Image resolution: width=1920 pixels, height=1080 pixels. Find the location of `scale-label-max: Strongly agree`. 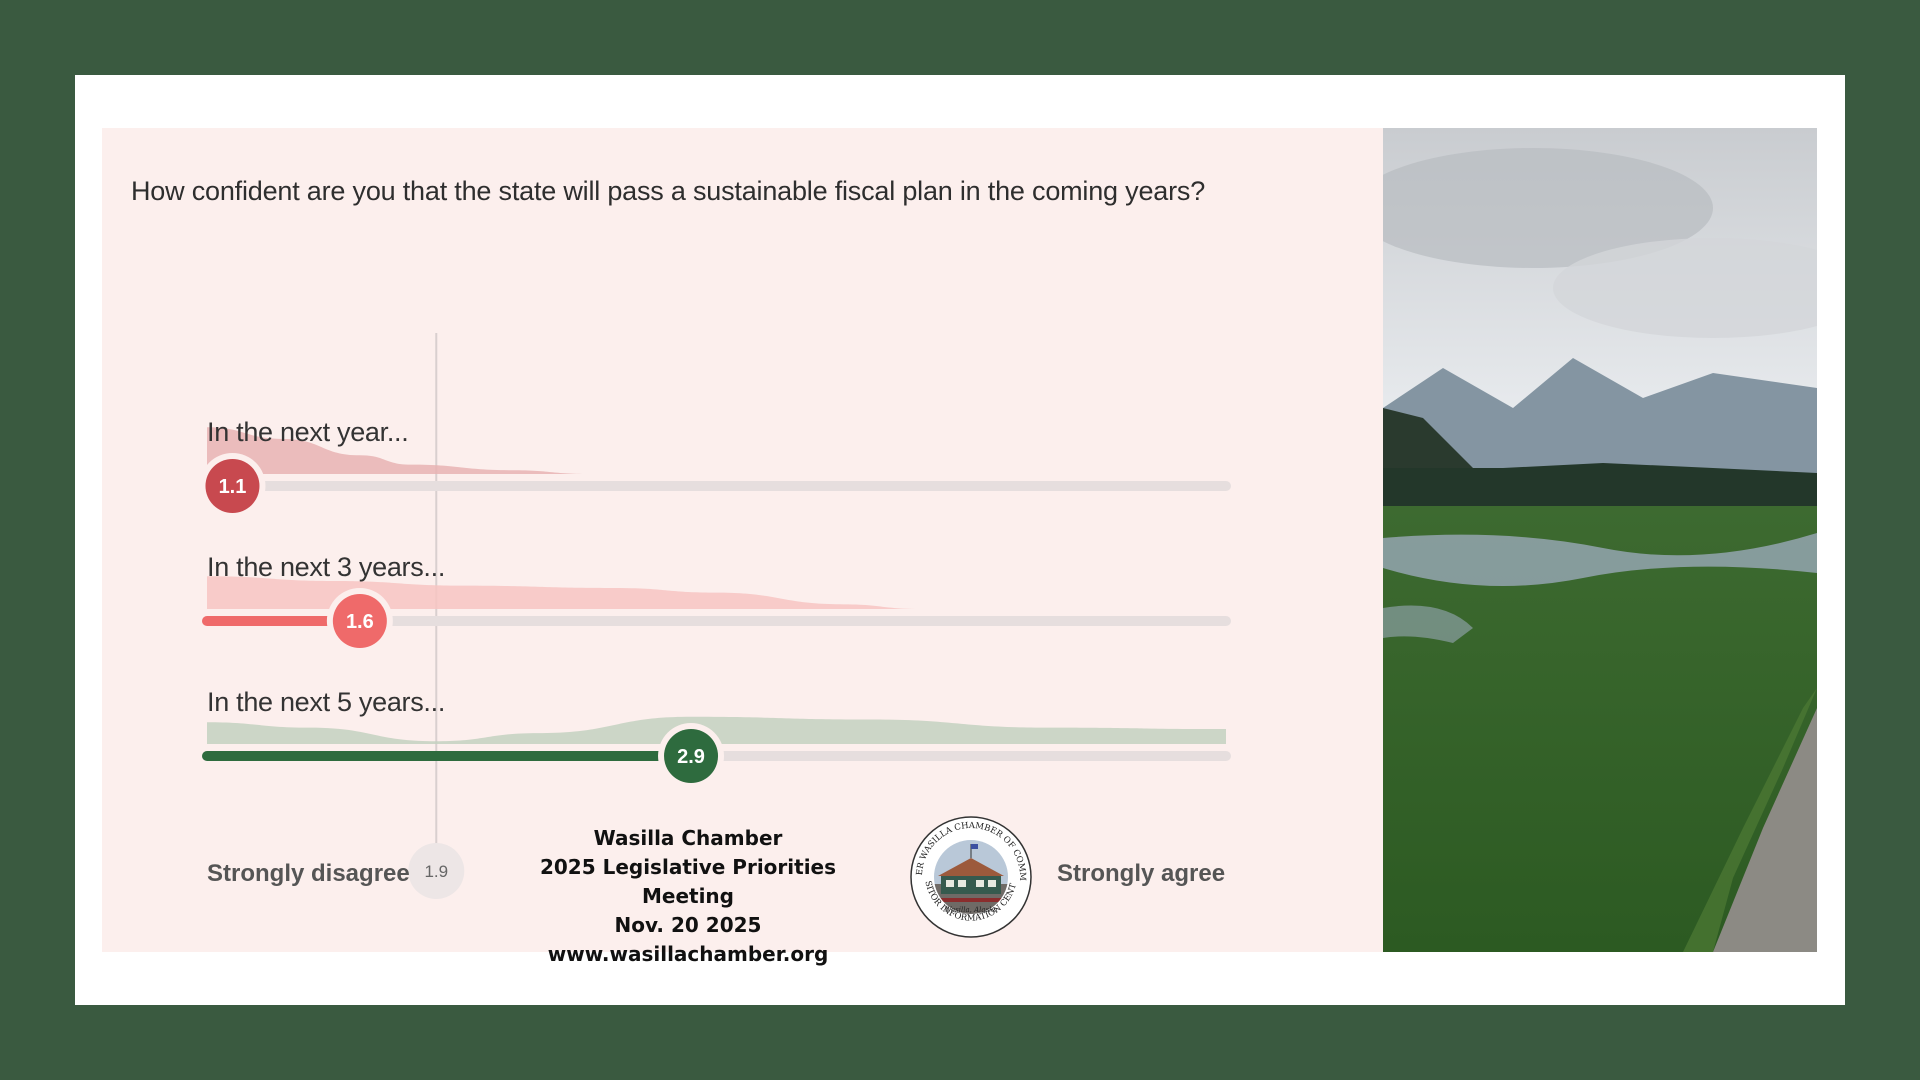

scale-label-max: Strongly agree is located at coordinates (1141, 873).